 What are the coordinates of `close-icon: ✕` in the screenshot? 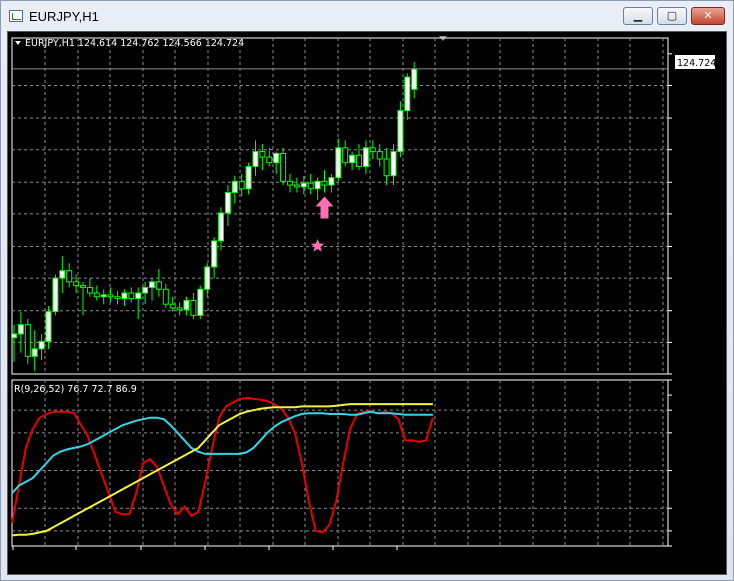 It's located at (708, 15).